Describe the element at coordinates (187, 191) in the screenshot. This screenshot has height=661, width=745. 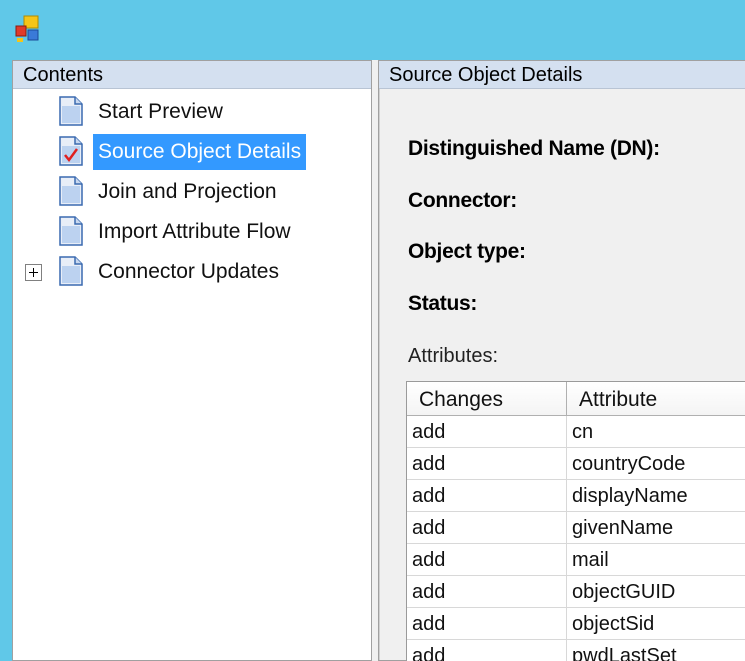
I see `tree-item-label: Join and Projection` at that location.